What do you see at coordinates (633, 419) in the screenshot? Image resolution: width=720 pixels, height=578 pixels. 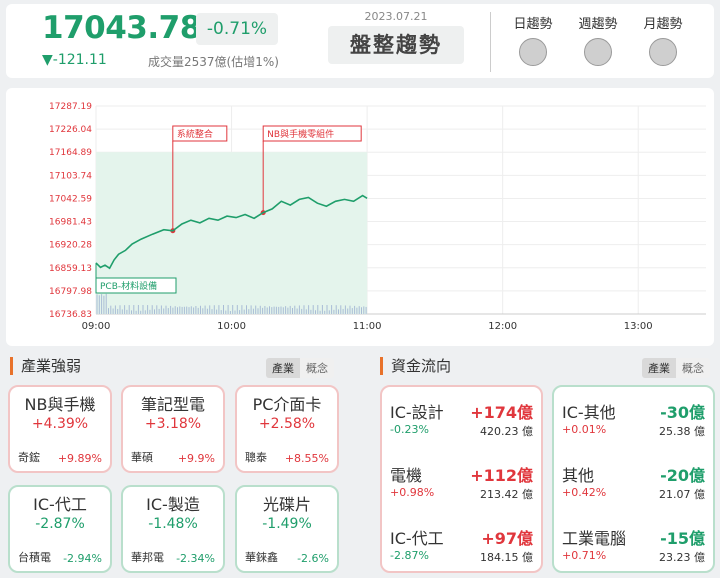 I see `fund-flow-row: IC-其他 -30億 +0.01% 25.38 億` at bounding box center [633, 419].